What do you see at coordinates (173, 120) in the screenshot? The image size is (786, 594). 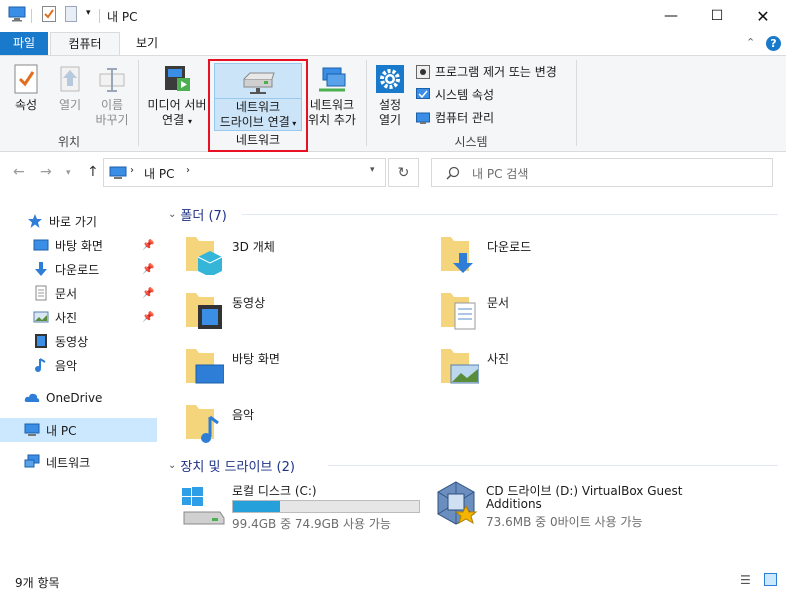 I see `media-server-label-2: 연결` at bounding box center [173, 120].